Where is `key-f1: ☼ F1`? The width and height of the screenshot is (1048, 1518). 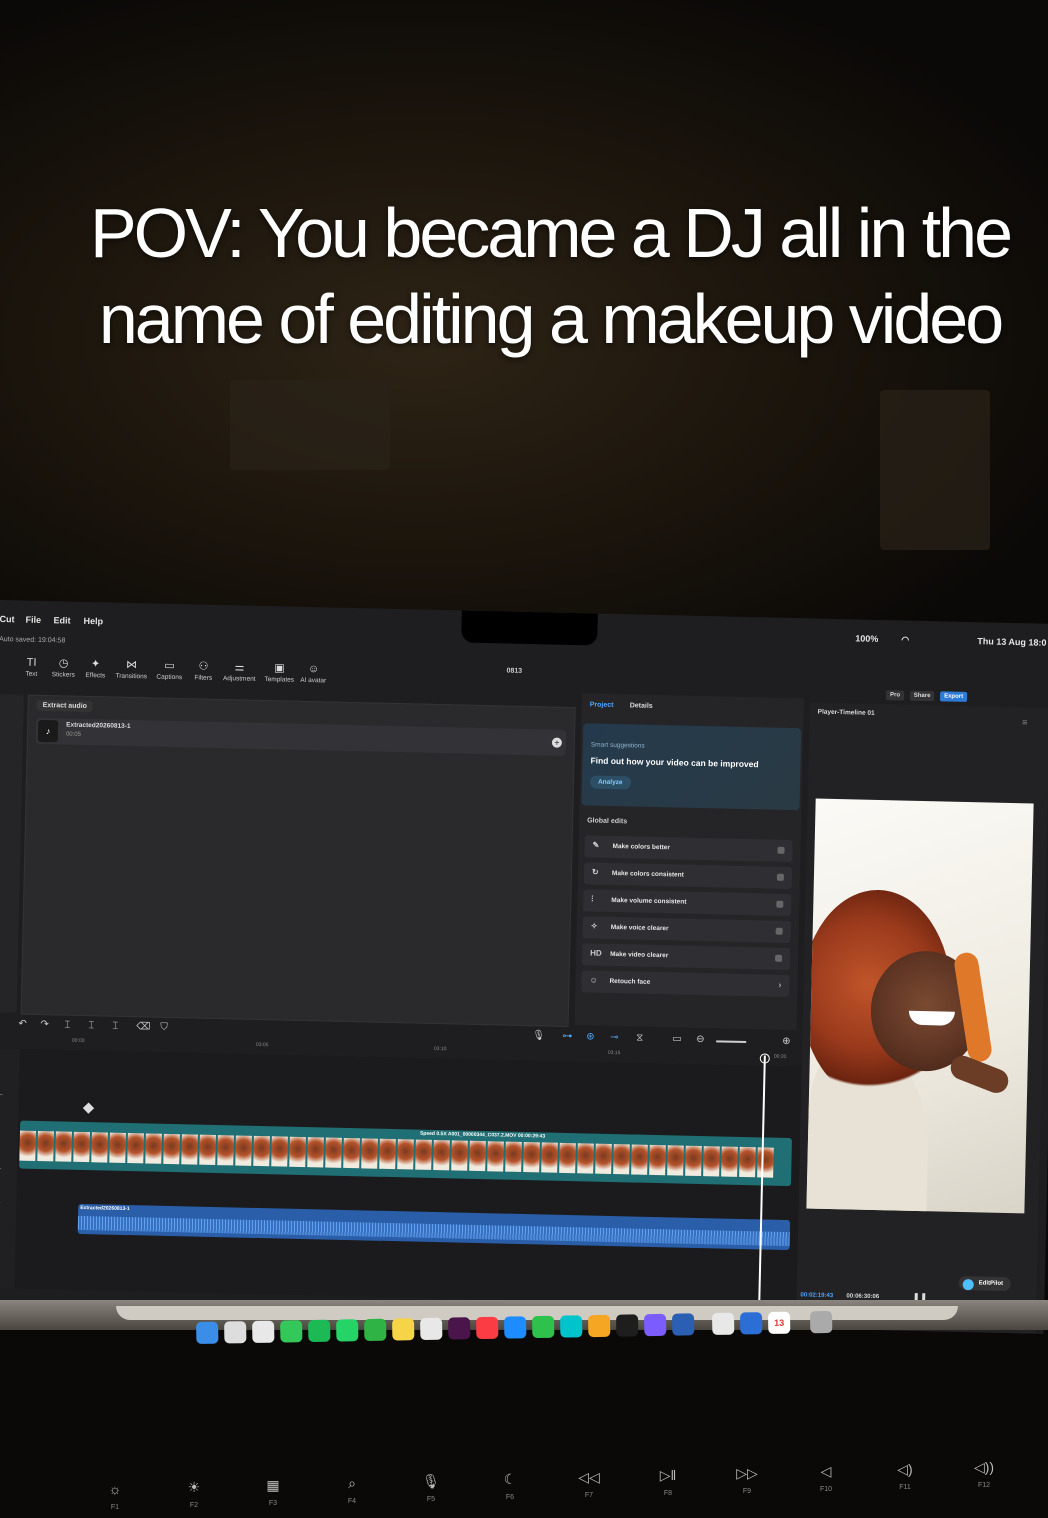 key-f1: ☼ F1 is located at coordinates (115, 1495).